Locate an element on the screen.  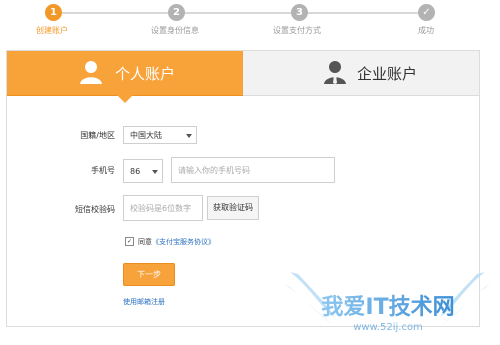
region-value: 中国大陆 is located at coordinates (146, 135).